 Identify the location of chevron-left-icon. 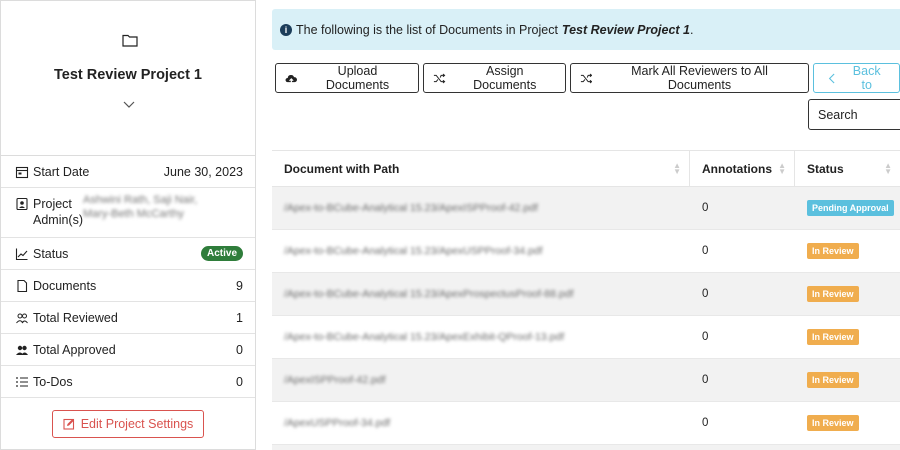
(831, 78).